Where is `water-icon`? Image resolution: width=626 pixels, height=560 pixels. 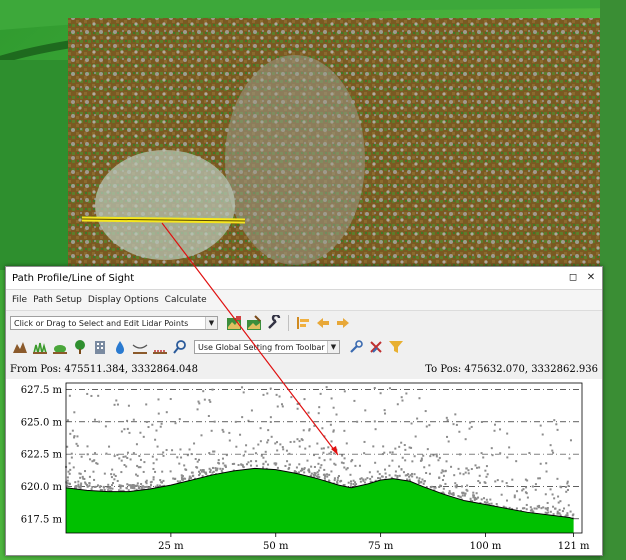 water-icon is located at coordinates (120, 347).